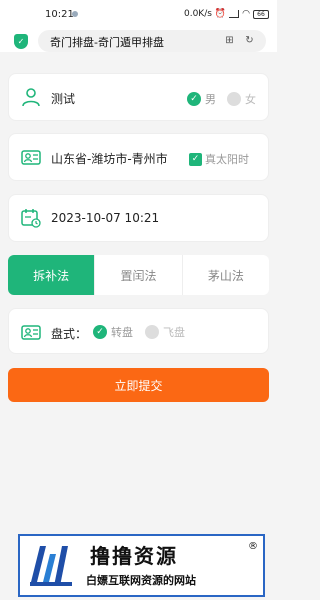 This screenshot has width=320, height=600. I want to click on shield-icon: ✓, so click(21, 41).